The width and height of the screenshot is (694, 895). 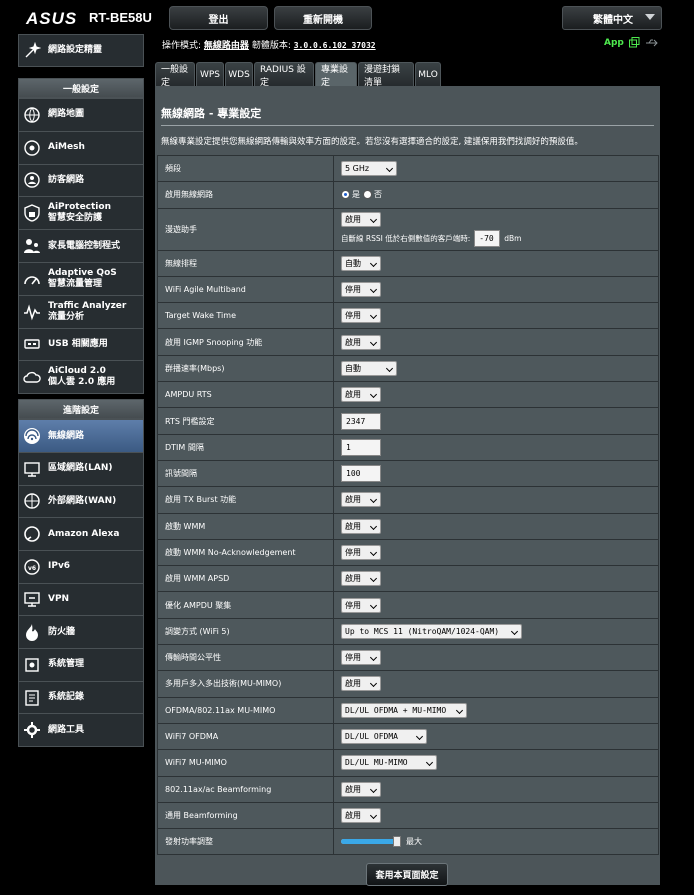 I want to click on sidebar-item-advanced-1: 區域網路(LAN), so click(x=81, y=468).